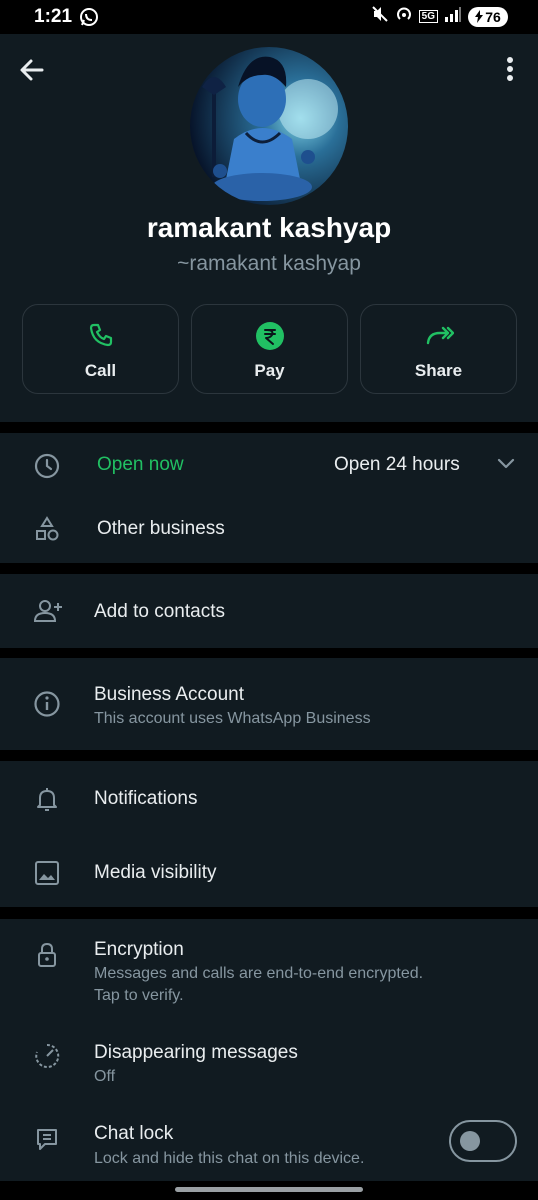 The width and height of the screenshot is (538, 1200). I want to click on call-label: Call, so click(100, 370).